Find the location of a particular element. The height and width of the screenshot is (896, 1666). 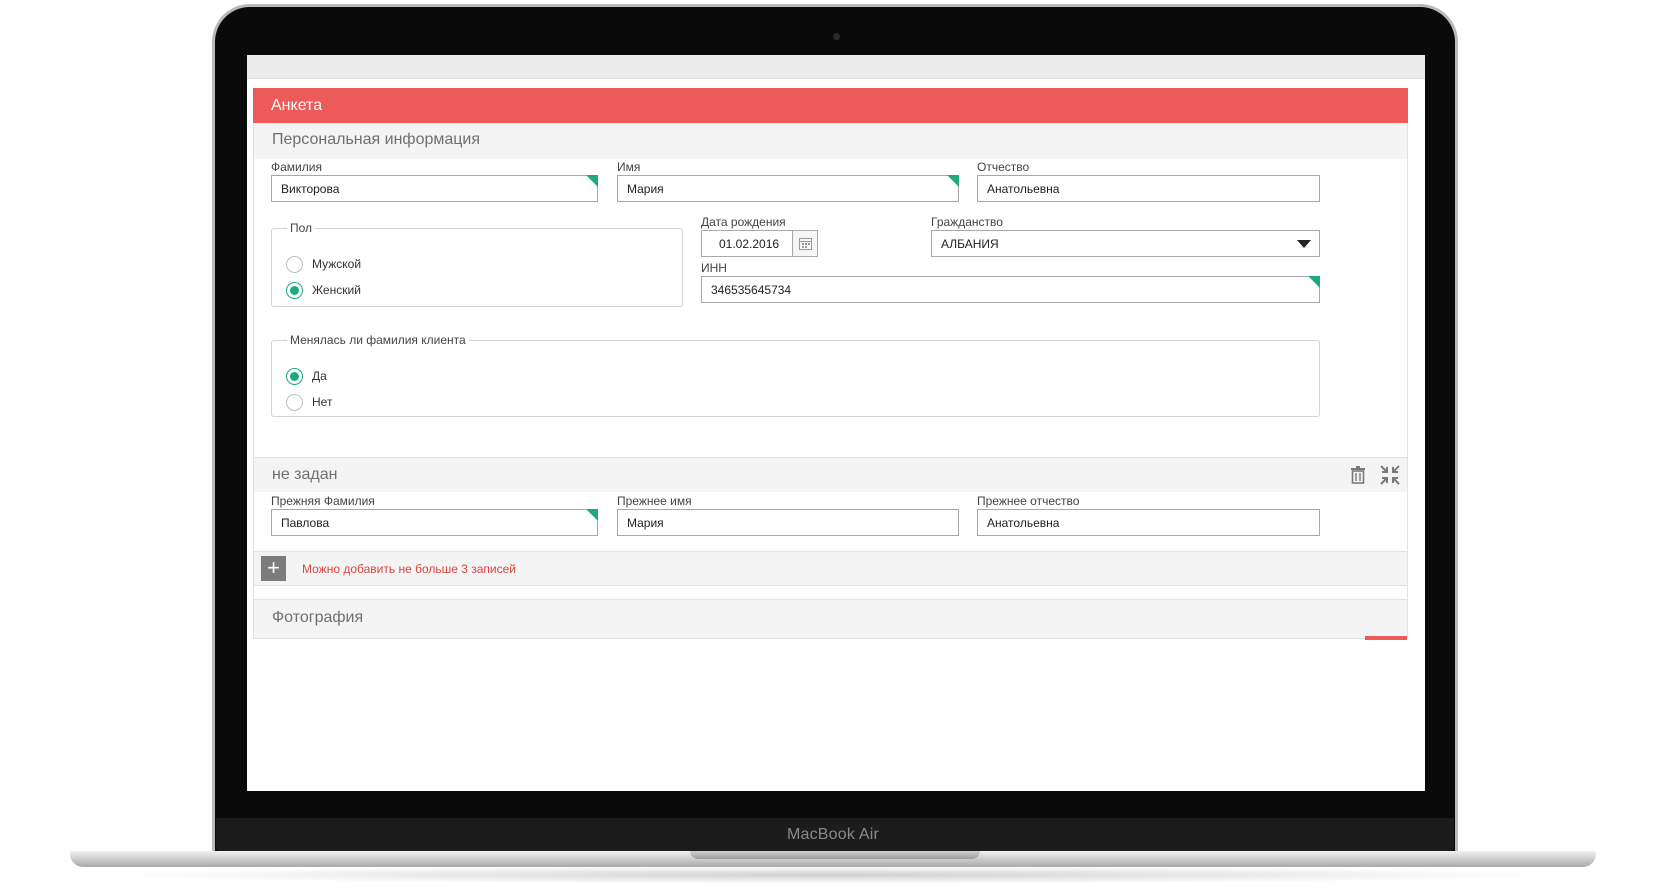

last-name-value: Викторова is located at coordinates (310, 189).